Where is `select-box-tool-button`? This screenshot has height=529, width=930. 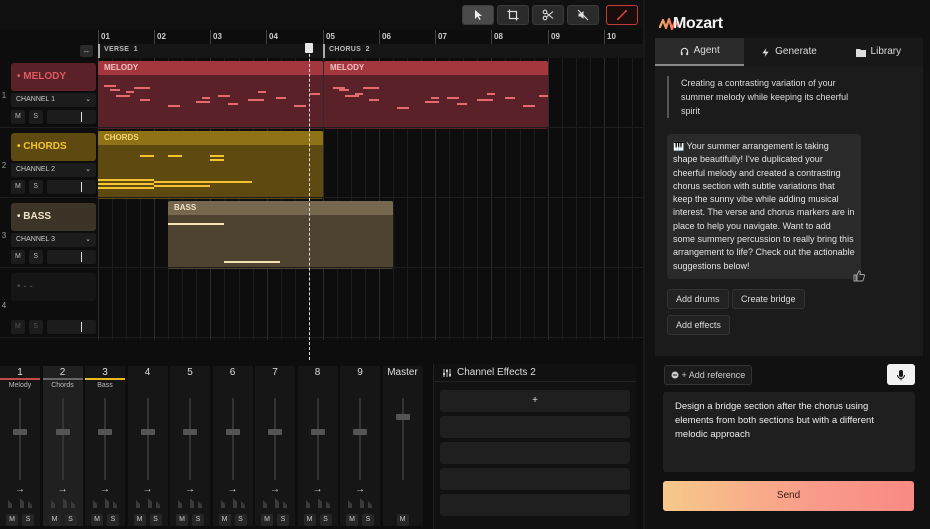 select-box-tool-button is located at coordinates (513, 15).